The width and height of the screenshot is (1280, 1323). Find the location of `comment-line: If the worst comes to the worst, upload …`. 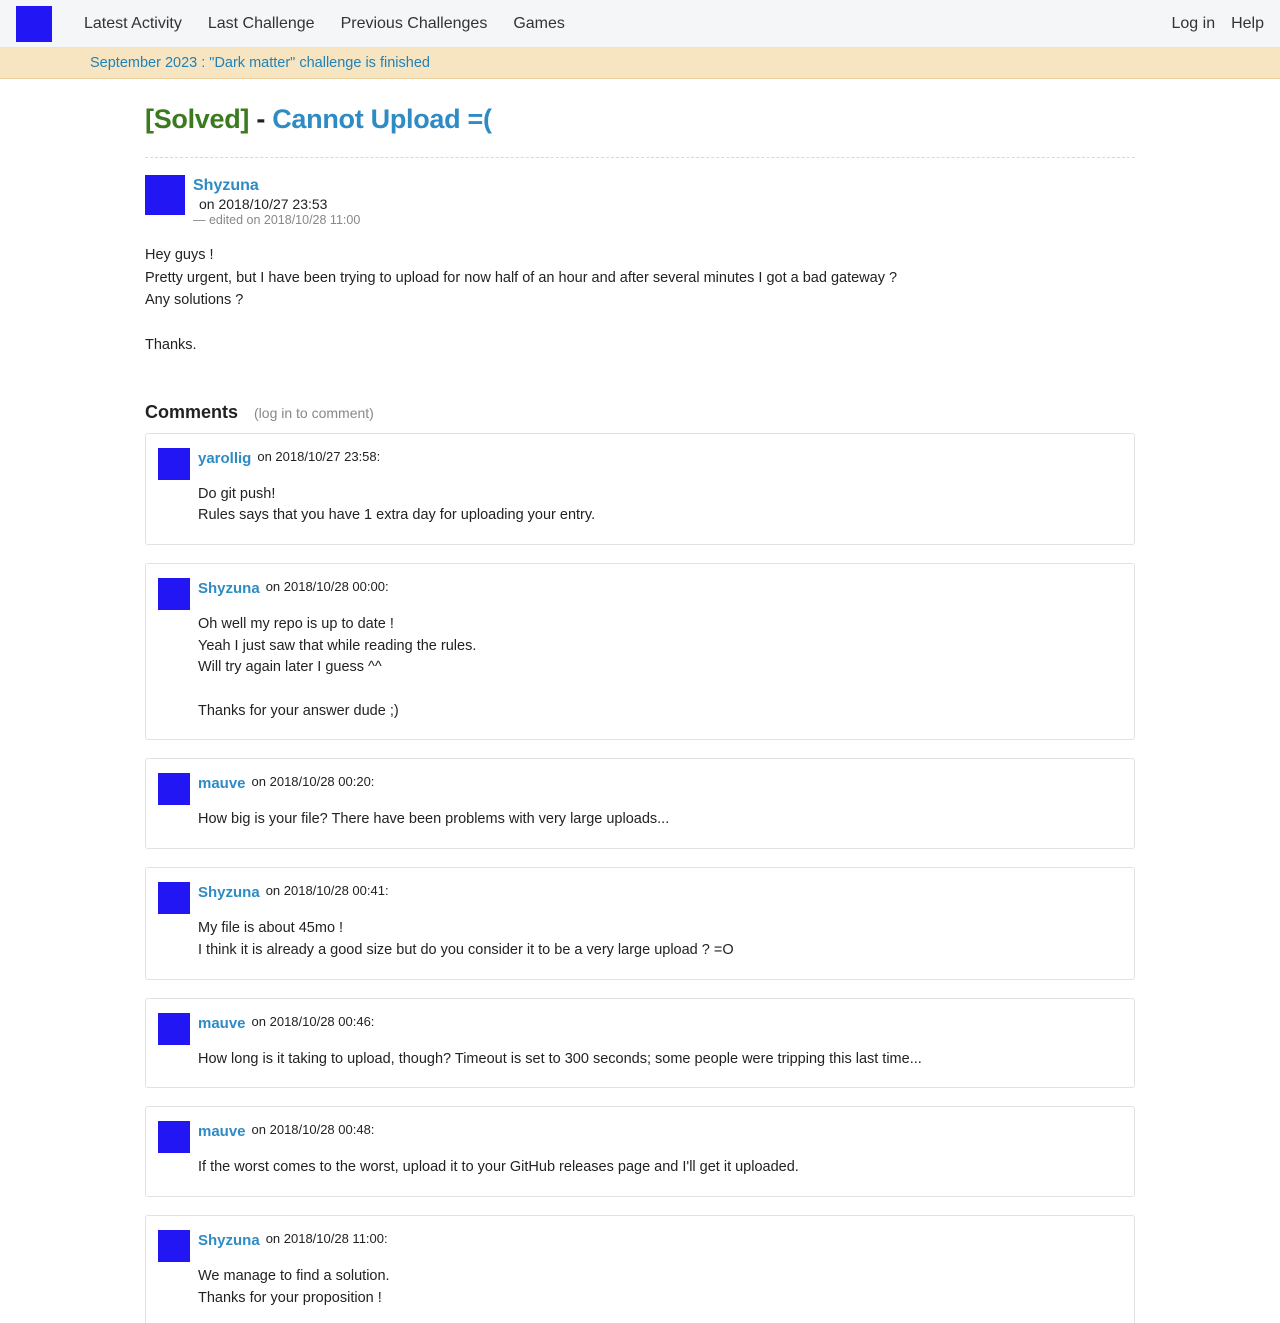

comment-line: If the worst comes to the worst, upload … is located at coordinates (498, 1167).